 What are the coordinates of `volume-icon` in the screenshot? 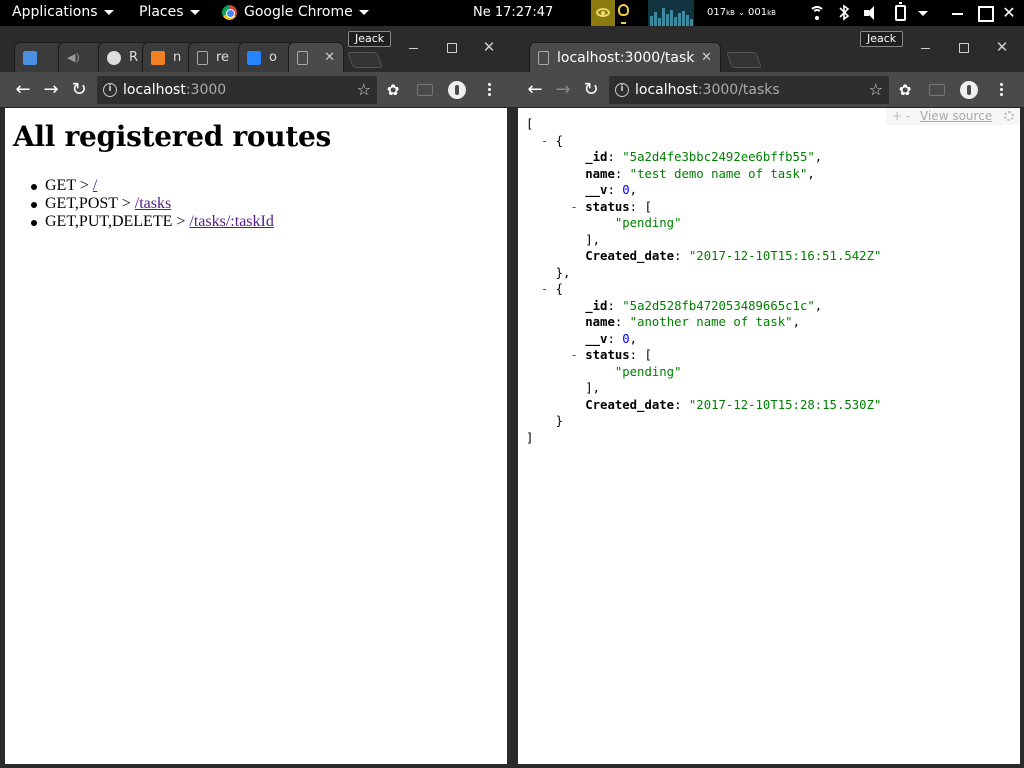 It's located at (872, 13).